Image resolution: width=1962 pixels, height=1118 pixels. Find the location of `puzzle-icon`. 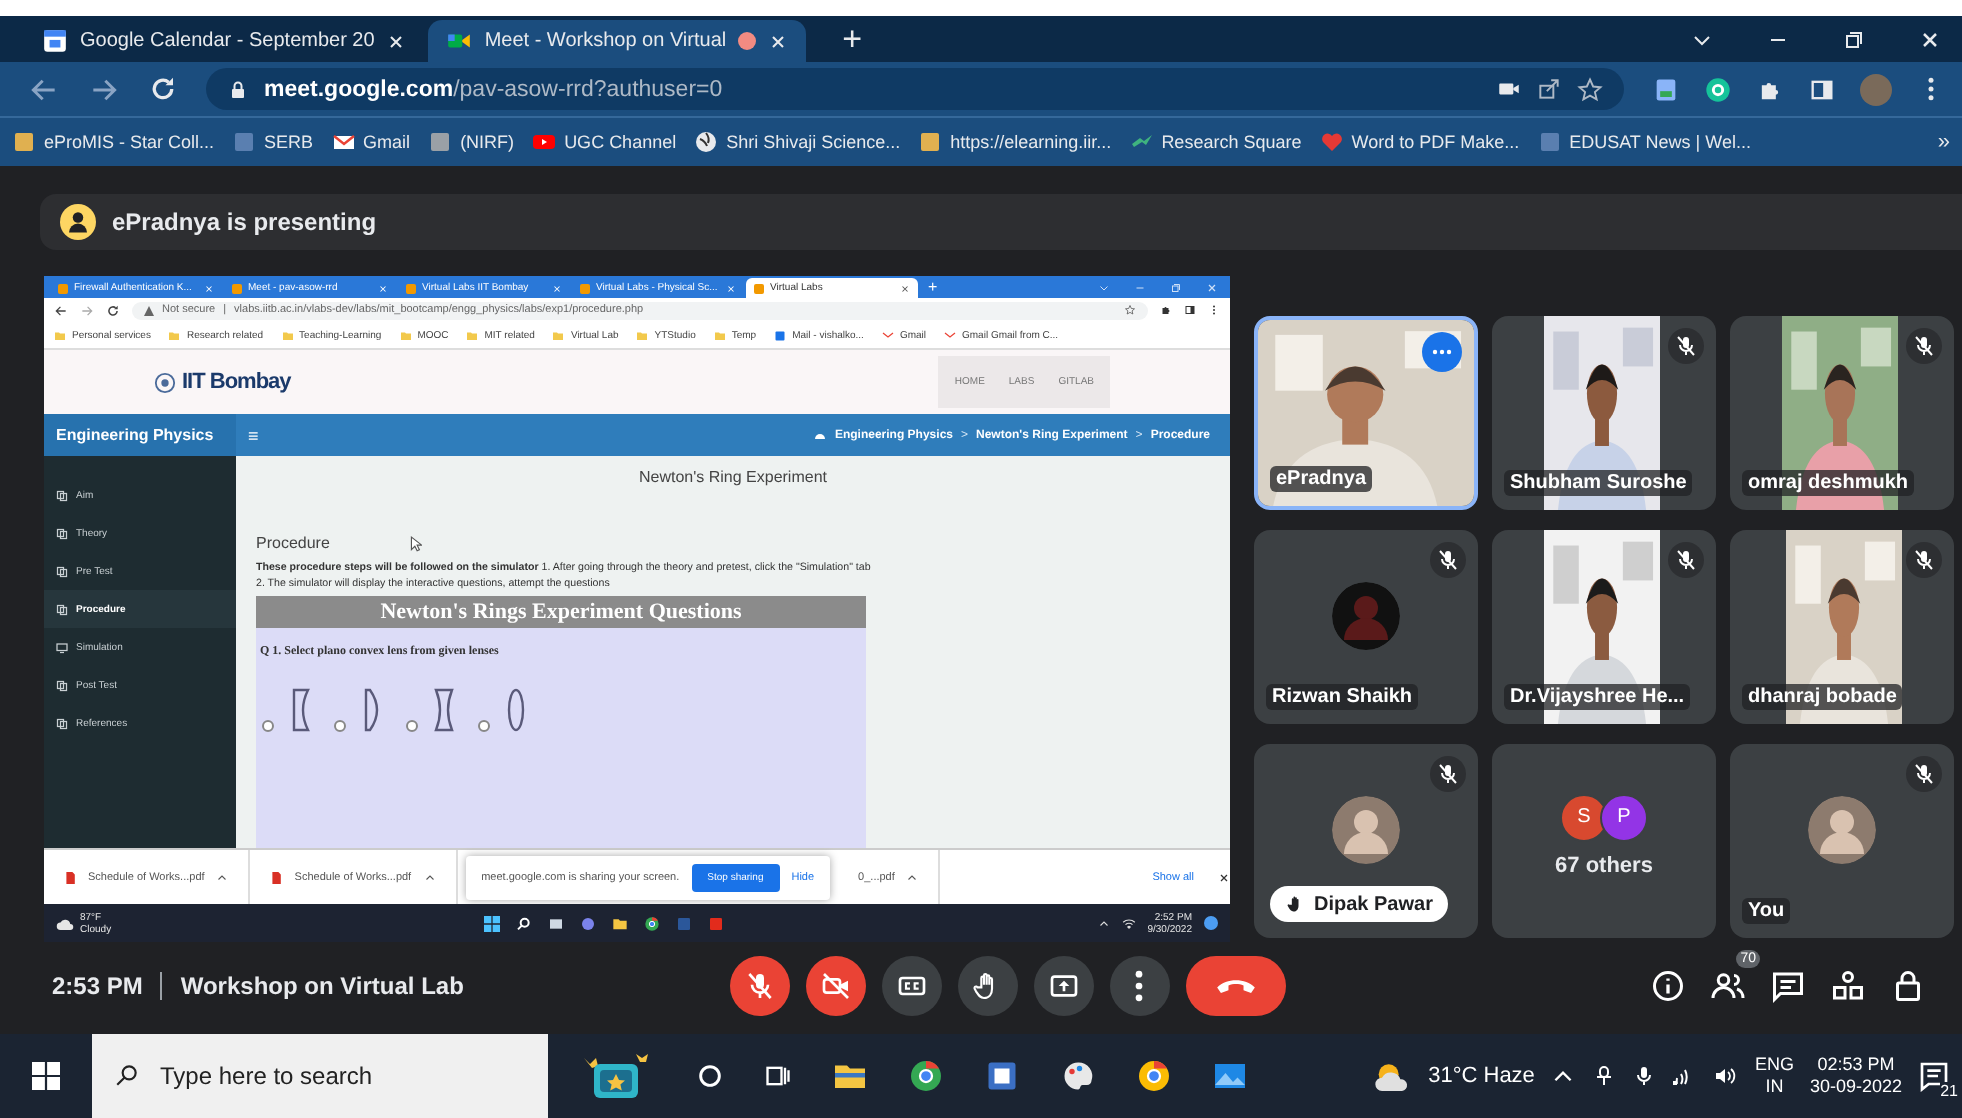

puzzle-icon is located at coordinates (1166, 310).